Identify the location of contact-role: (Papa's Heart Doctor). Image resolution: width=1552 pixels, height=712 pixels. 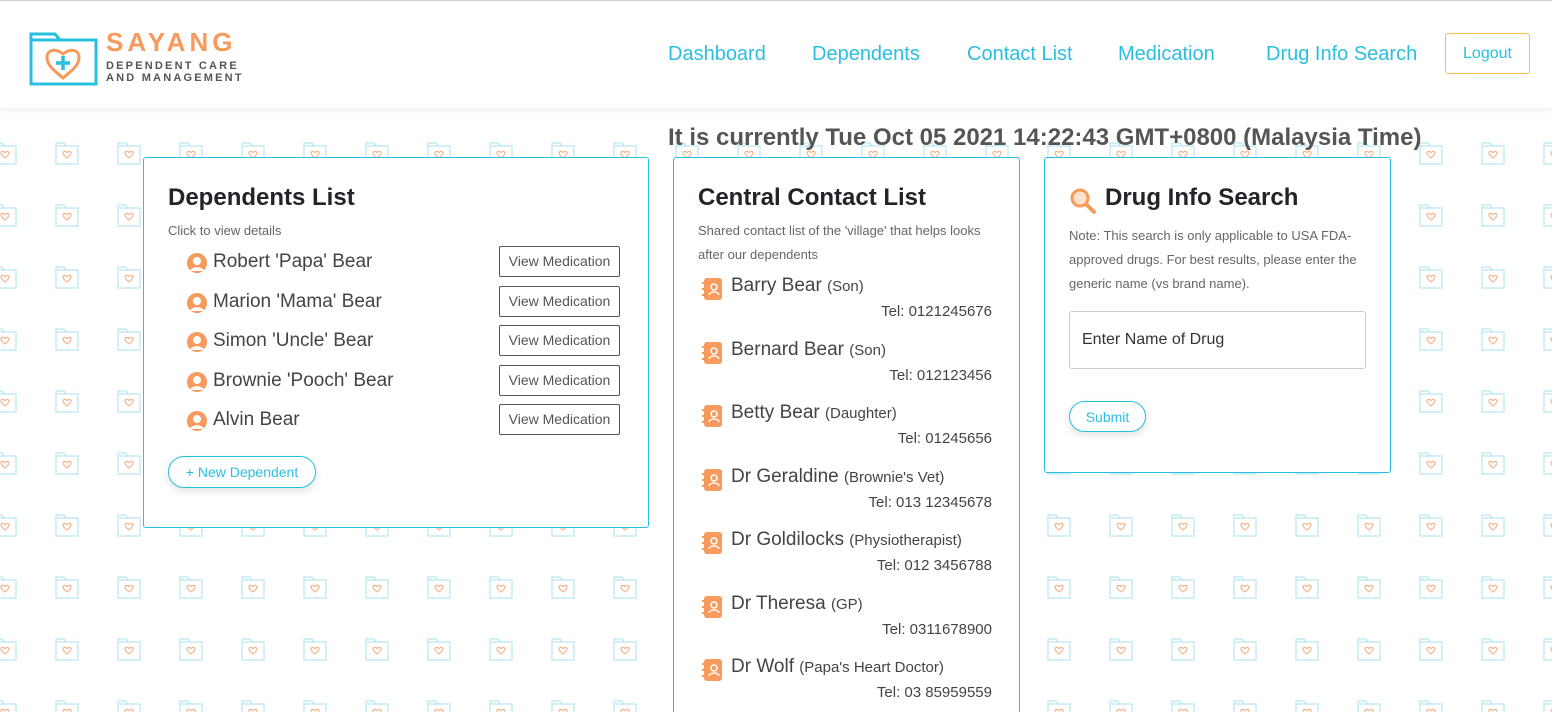
(871, 667).